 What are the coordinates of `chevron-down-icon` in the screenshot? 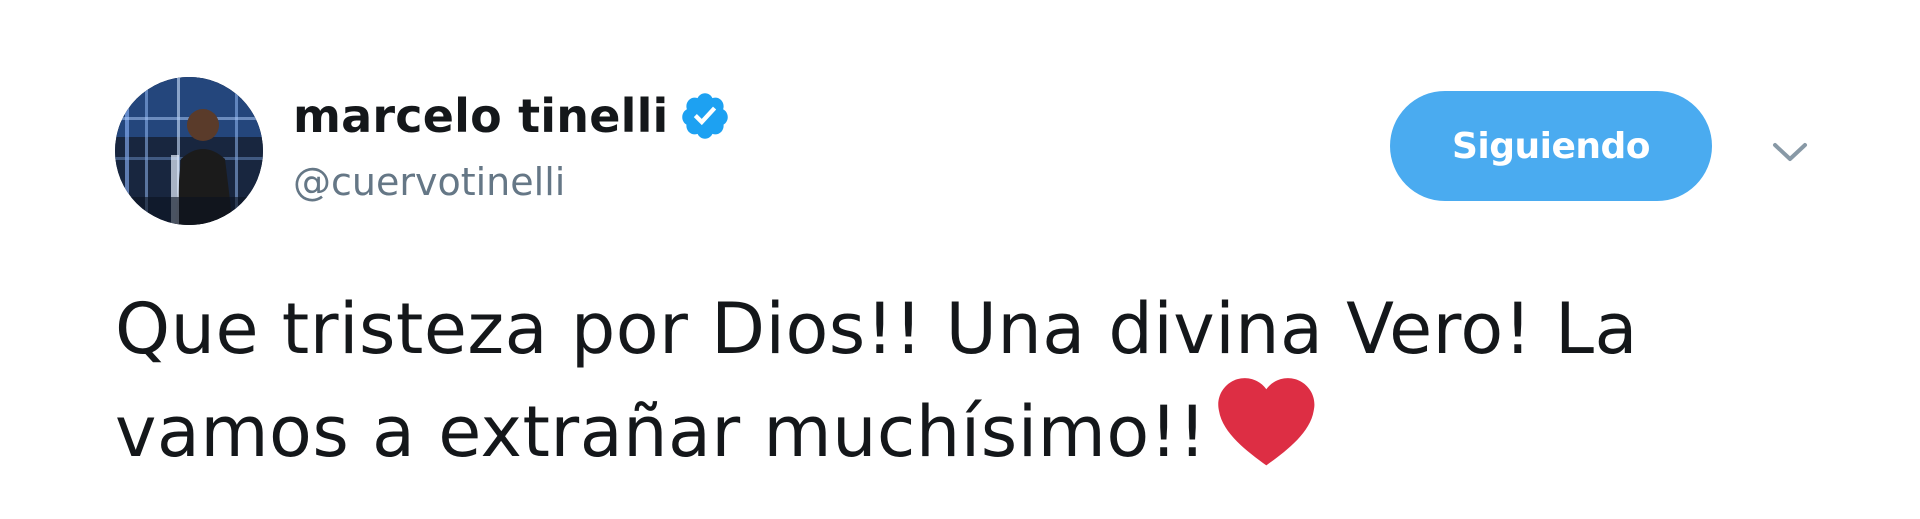 It's located at (1790, 152).